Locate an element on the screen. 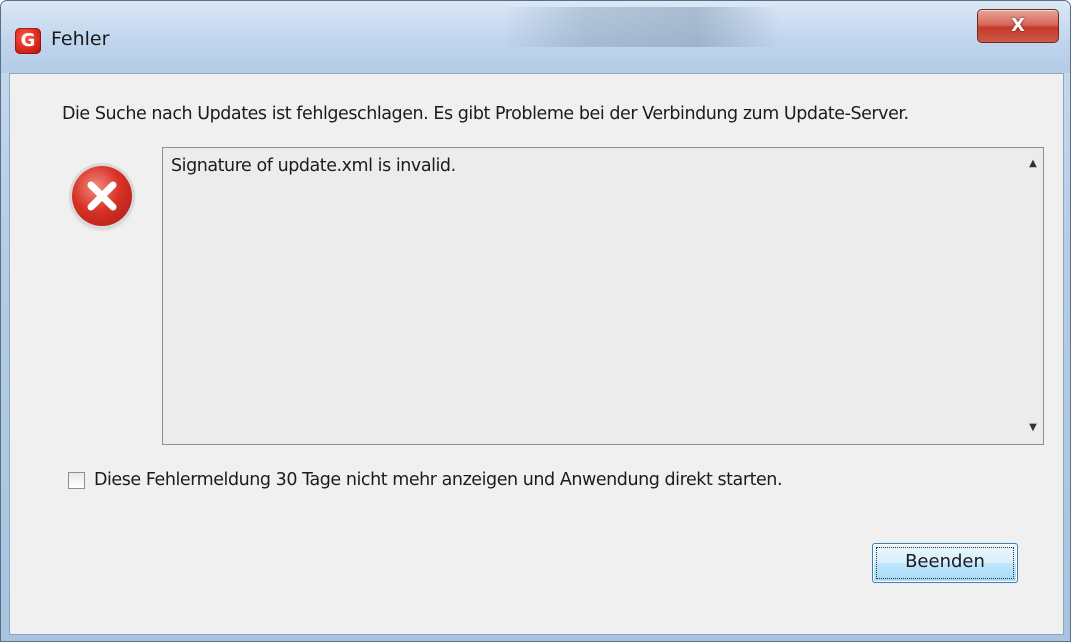  title-bar: G Fehler X is located at coordinates (535, 37).